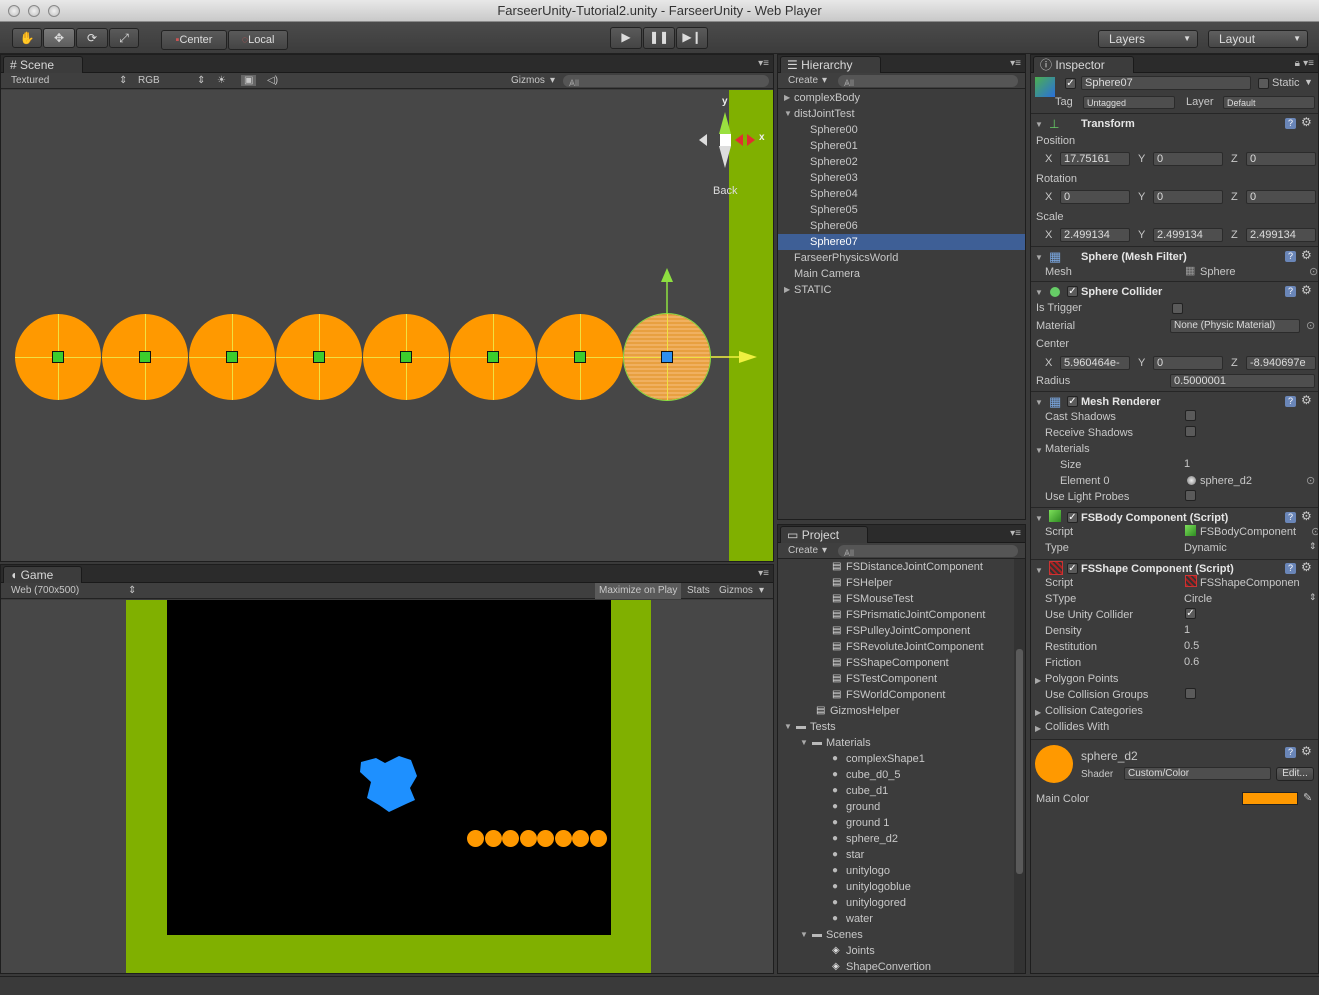  Describe the element at coordinates (45, 590) in the screenshot. I see `resolution-dropdown: Web (700x500)` at that location.